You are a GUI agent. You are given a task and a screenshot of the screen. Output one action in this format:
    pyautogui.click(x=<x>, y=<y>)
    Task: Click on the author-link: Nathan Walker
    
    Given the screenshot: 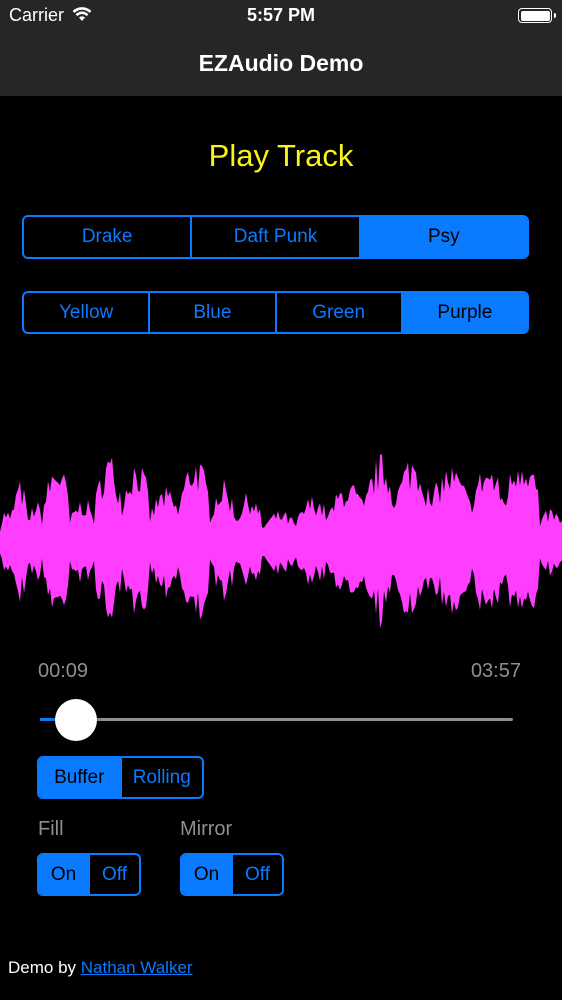 What is the action you would take?
    pyautogui.click(x=137, y=967)
    